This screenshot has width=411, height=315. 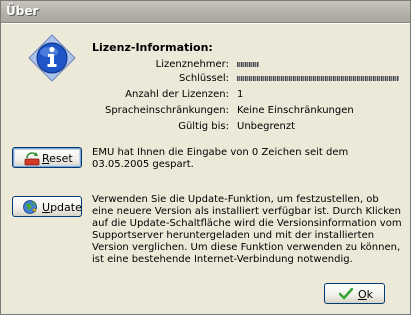 What do you see at coordinates (166, 110) in the screenshot?
I see `language-restrictions-label: Spracheinschränkungen:` at bounding box center [166, 110].